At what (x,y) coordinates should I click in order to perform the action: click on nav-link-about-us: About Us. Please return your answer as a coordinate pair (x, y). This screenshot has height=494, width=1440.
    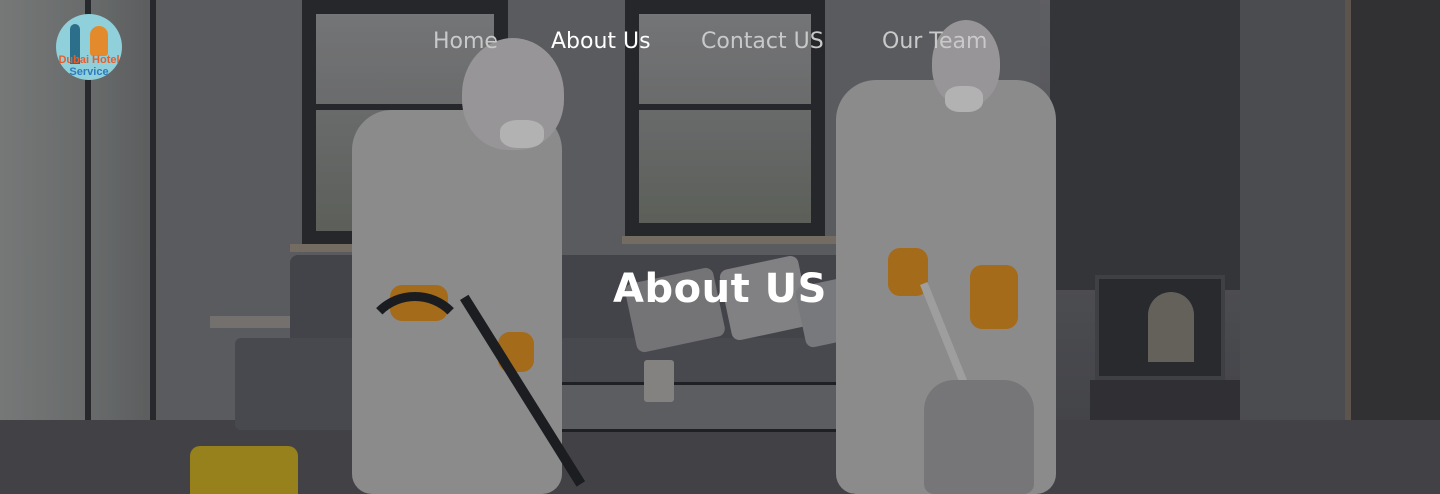
    Looking at the image, I should click on (601, 41).